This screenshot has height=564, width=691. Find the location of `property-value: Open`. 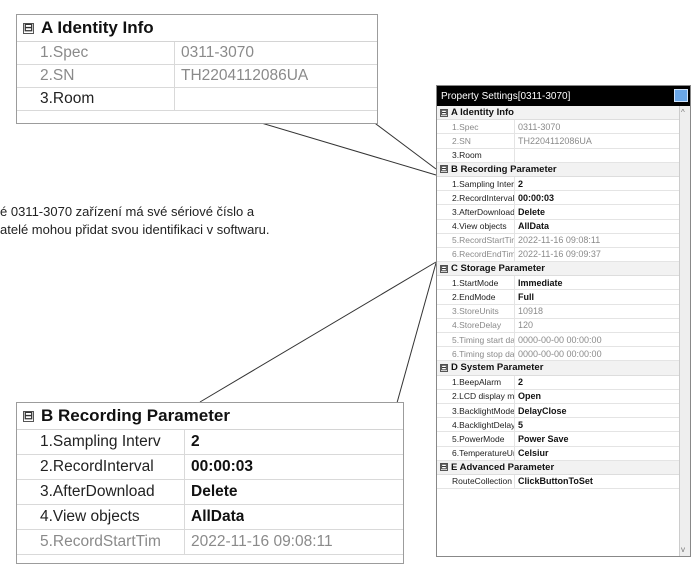

property-value: Open is located at coordinates (528, 396).